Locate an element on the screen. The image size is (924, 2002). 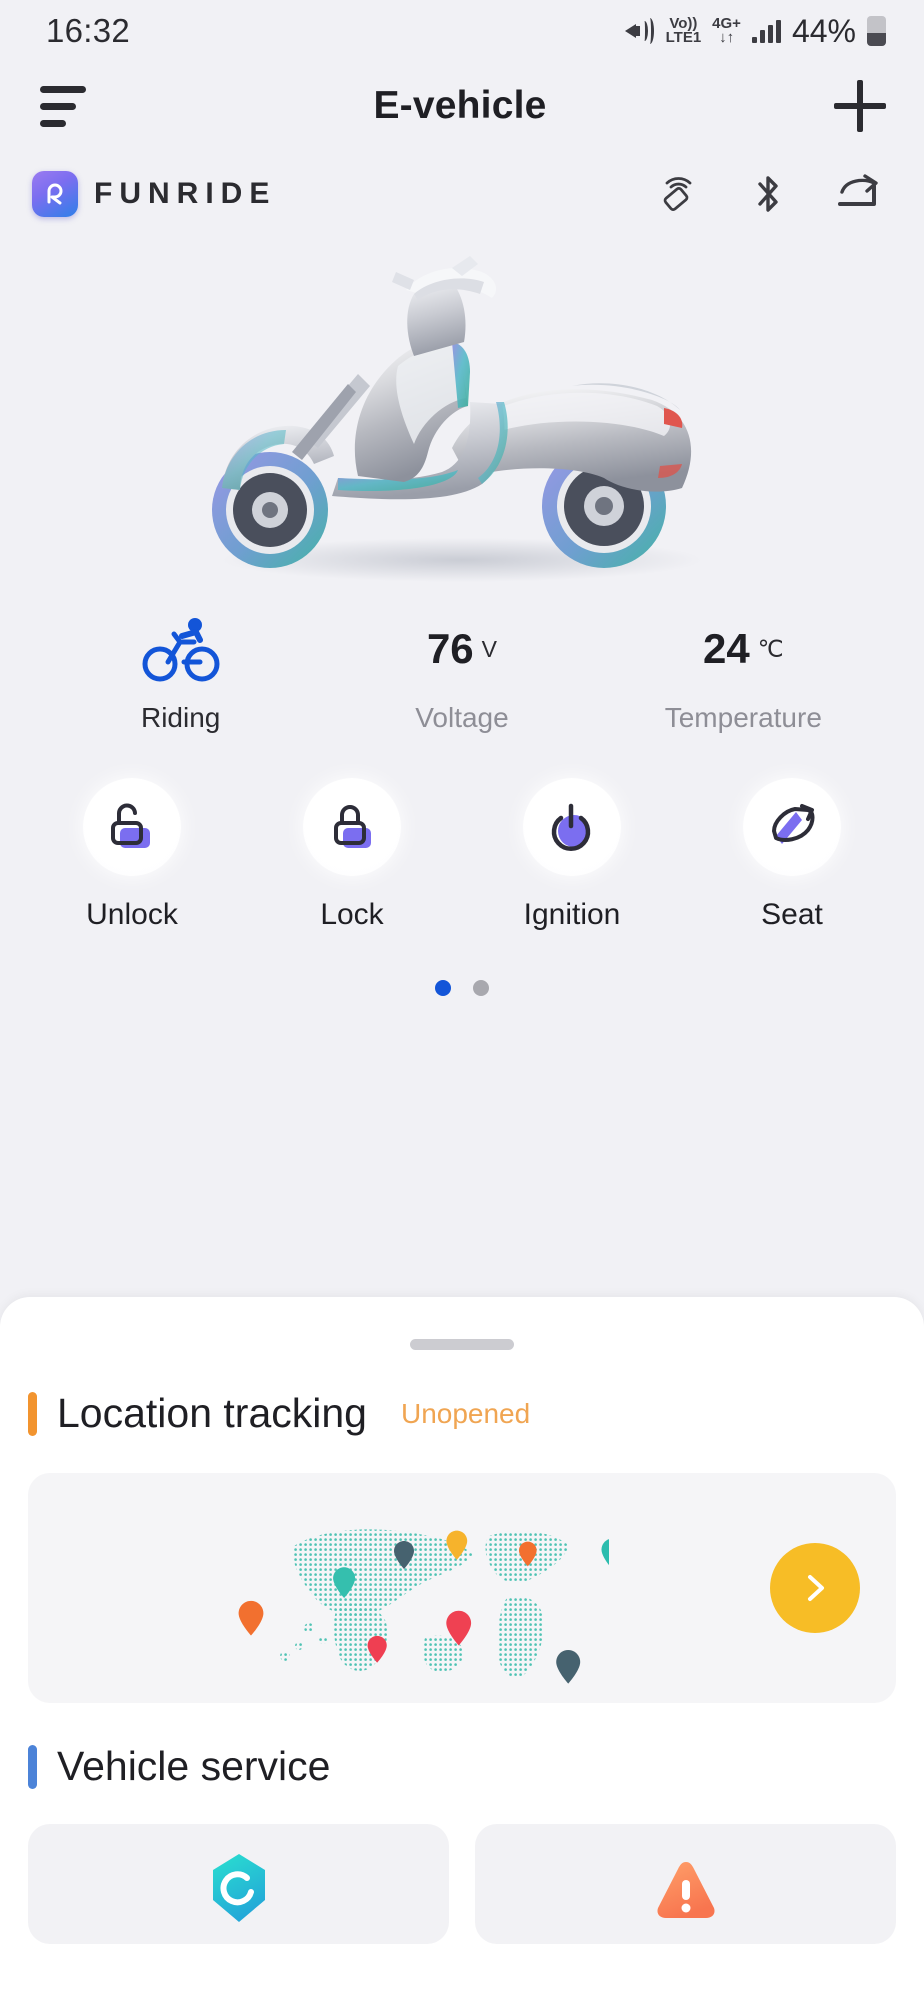
brand: FUNRIDE is located at coordinates (154, 194).